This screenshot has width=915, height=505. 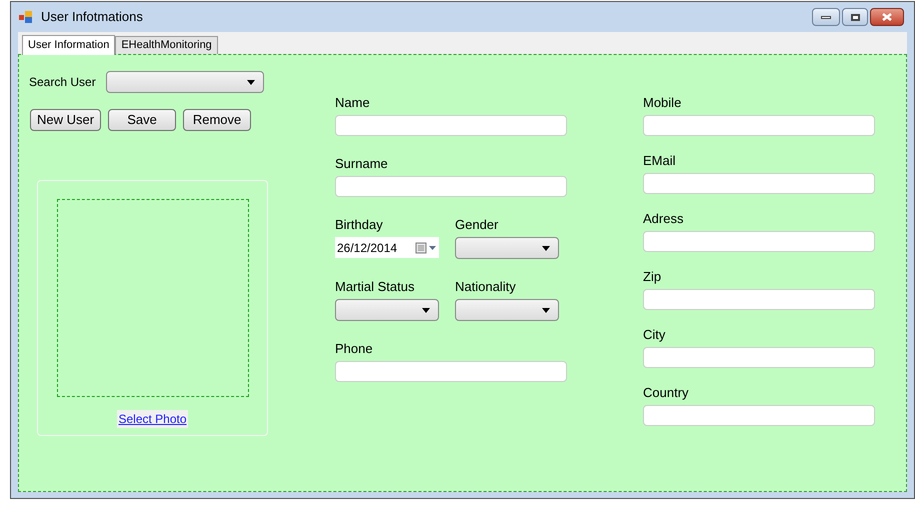 I want to click on date-picker: 26/12/2014, so click(x=387, y=247).